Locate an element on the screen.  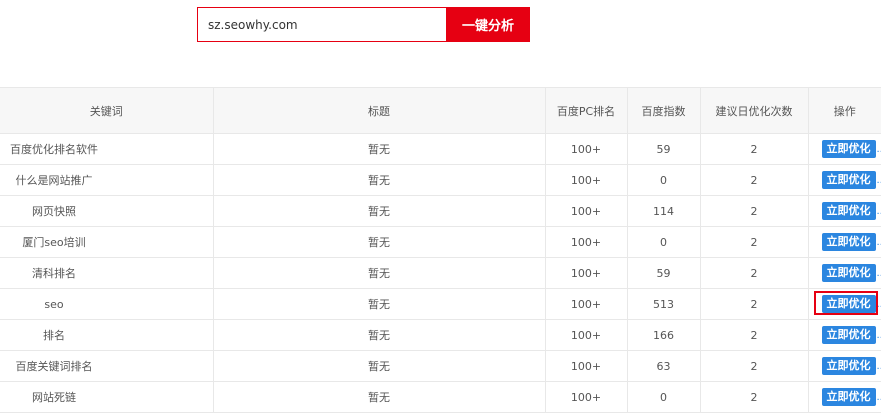
table-row: 百度优化排名软件 暂无 100+ 59 2 立即优化.. is located at coordinates (440, 149).